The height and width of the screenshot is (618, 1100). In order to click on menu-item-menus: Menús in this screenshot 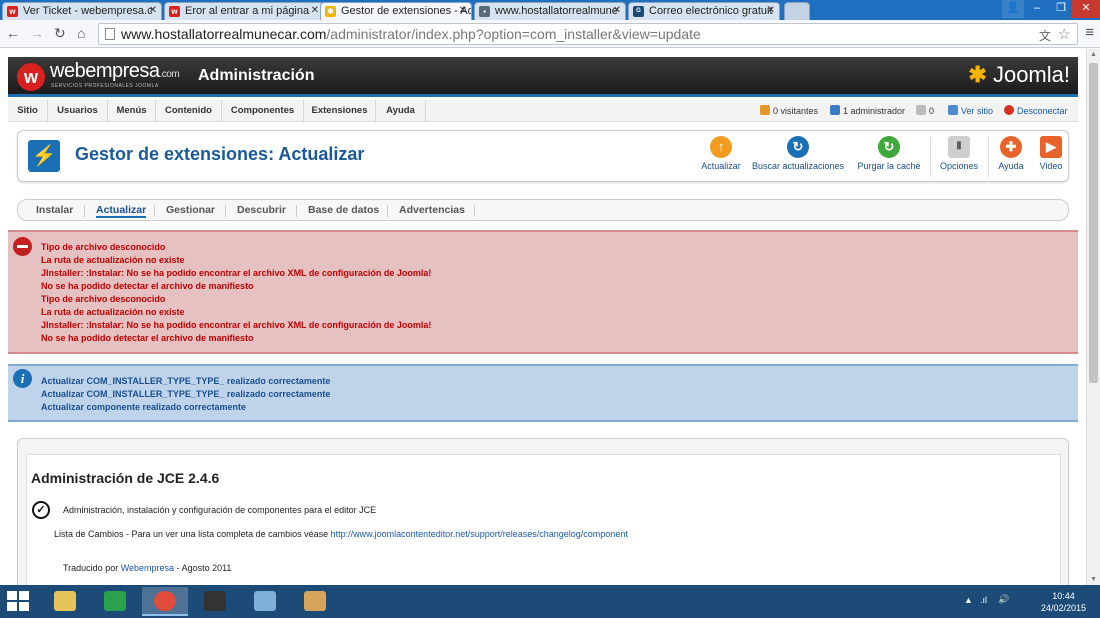, I will do `click(132, 111)`.